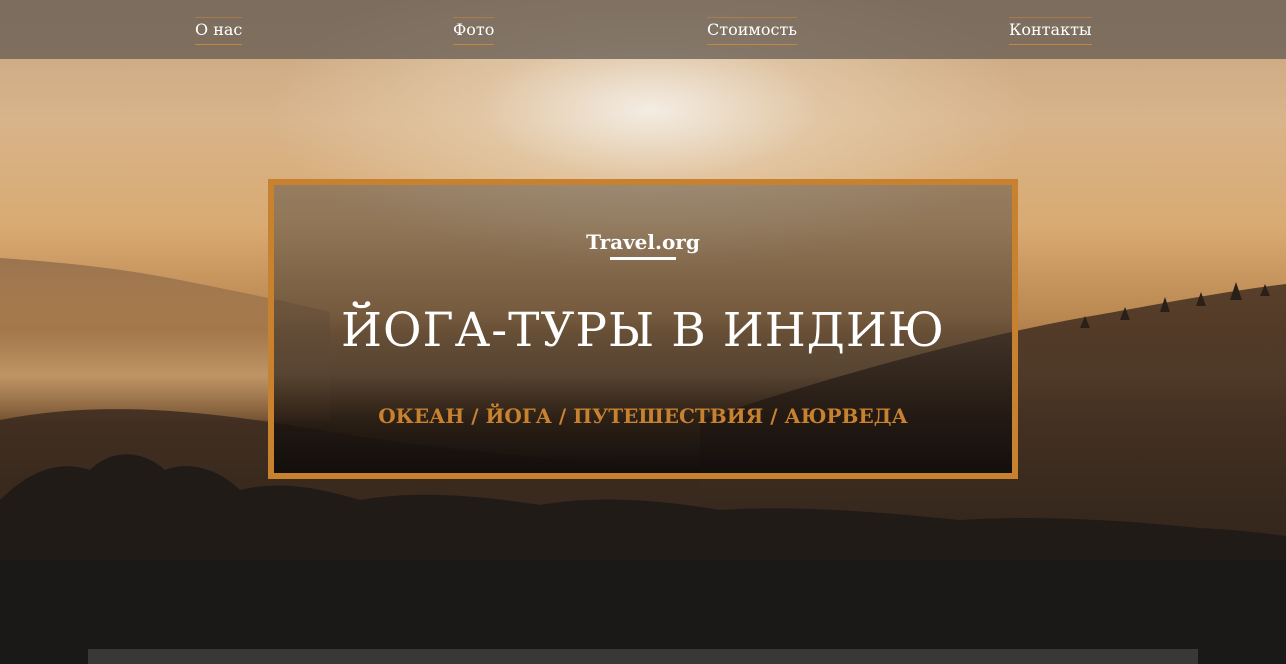 This screenshot has width=1286, height=664. I want to click on hero-headline: ЙОГА-ТУРЫ В ИНДИЮ, so click(643, 330).